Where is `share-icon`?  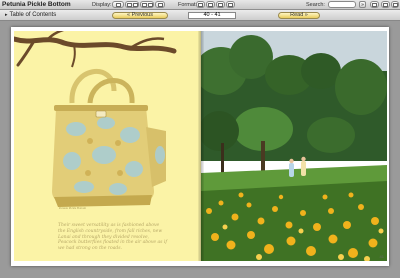
share-icon is located at coordinates (385, 4).